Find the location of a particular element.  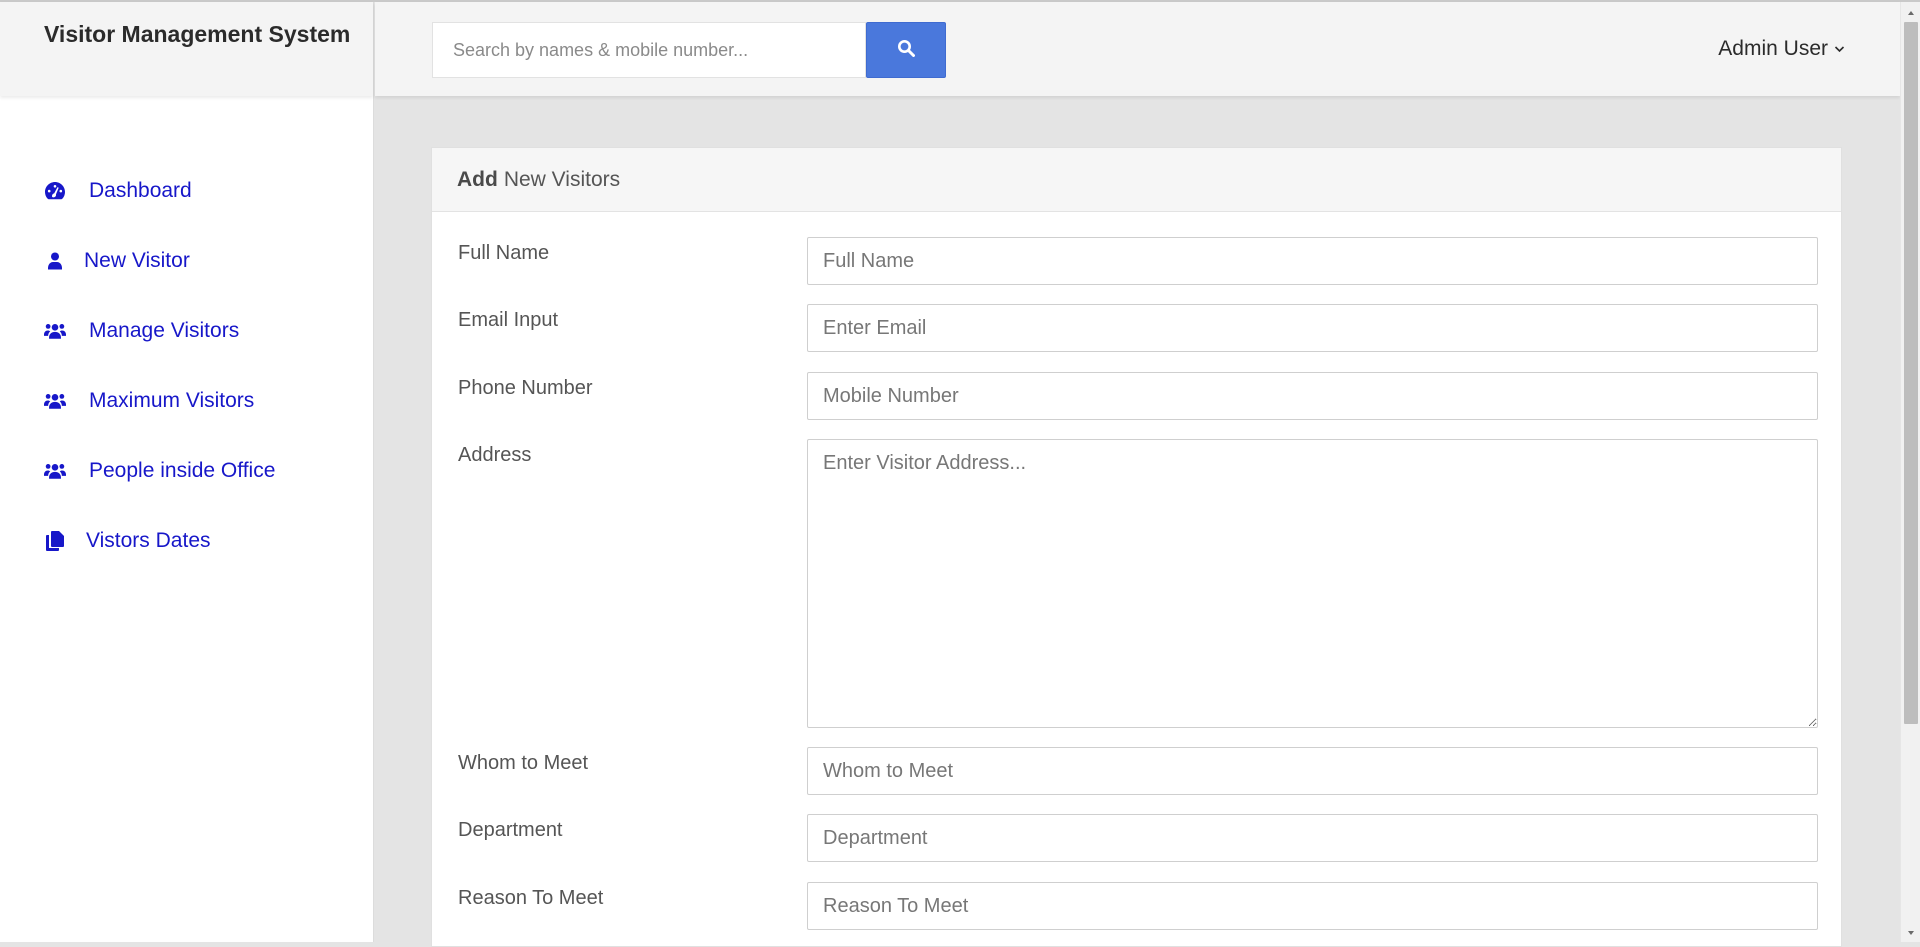

chevron-down-icon is located at coordinates (1839, 49).